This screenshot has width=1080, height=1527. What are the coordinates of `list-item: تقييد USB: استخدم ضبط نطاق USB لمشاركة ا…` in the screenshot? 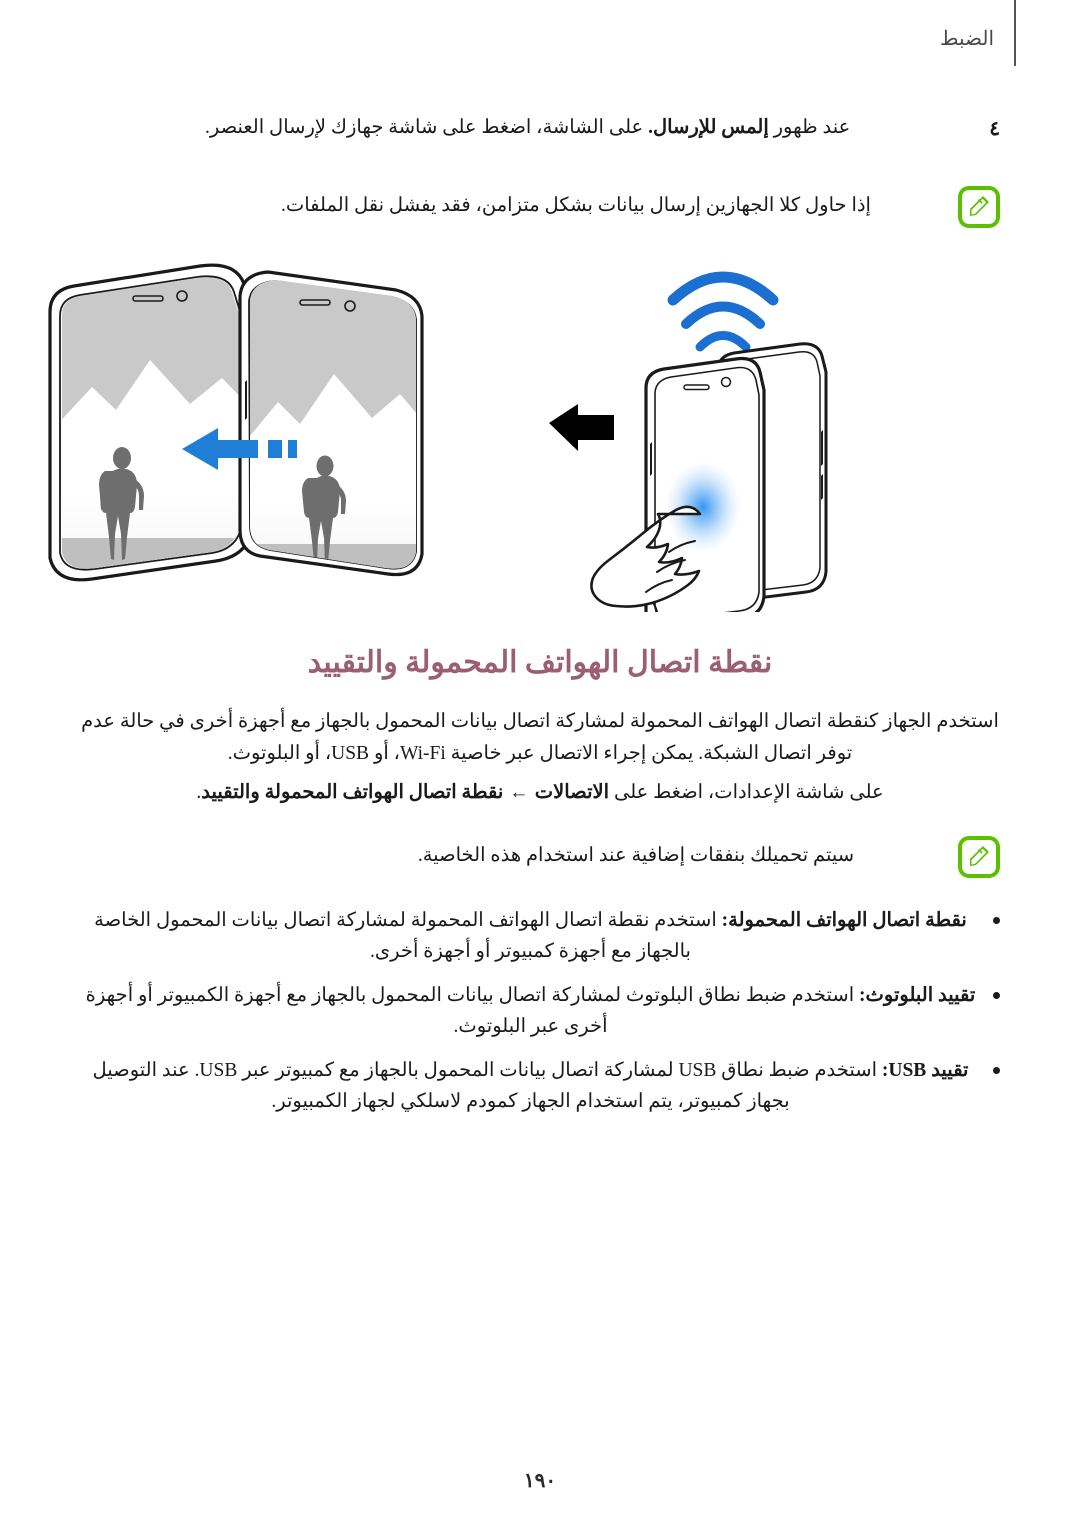 It's located at (540, 1086).